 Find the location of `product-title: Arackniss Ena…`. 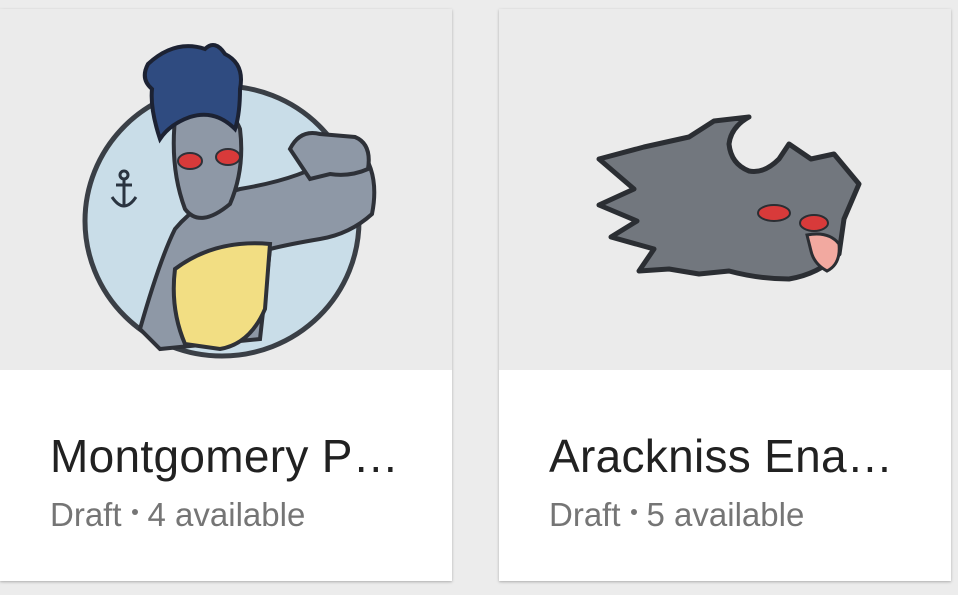

product-title: Arackniss Ena… is located at coordinates (721, 456).